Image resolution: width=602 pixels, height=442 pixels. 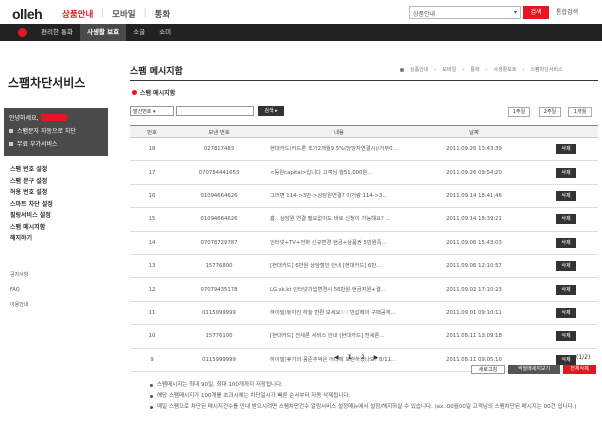 I want to click on box-item-auto-block: 스팸문자 자동으로 차단, so click(x=56, y=130).